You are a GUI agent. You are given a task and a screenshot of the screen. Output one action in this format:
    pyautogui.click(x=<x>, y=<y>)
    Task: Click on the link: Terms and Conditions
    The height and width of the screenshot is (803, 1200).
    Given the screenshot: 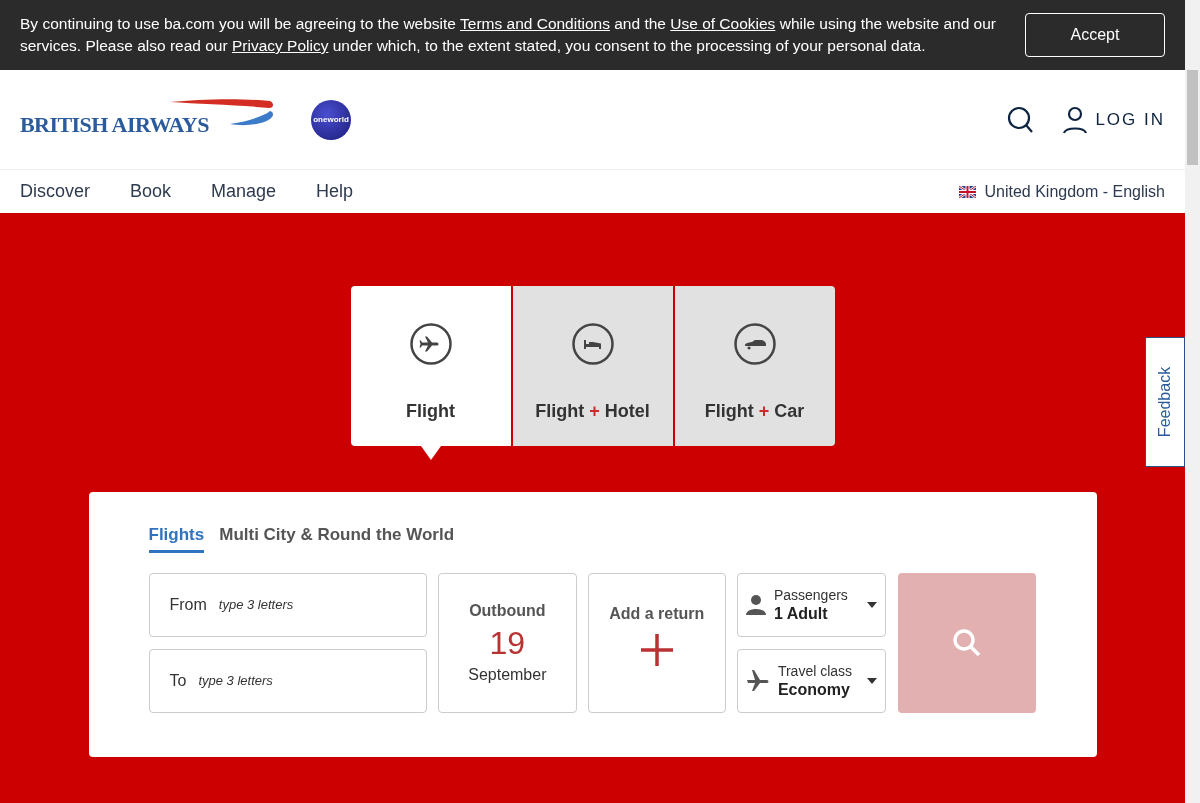 What is the action you would take?
    pyautogui.click(x=535, y=23)
    